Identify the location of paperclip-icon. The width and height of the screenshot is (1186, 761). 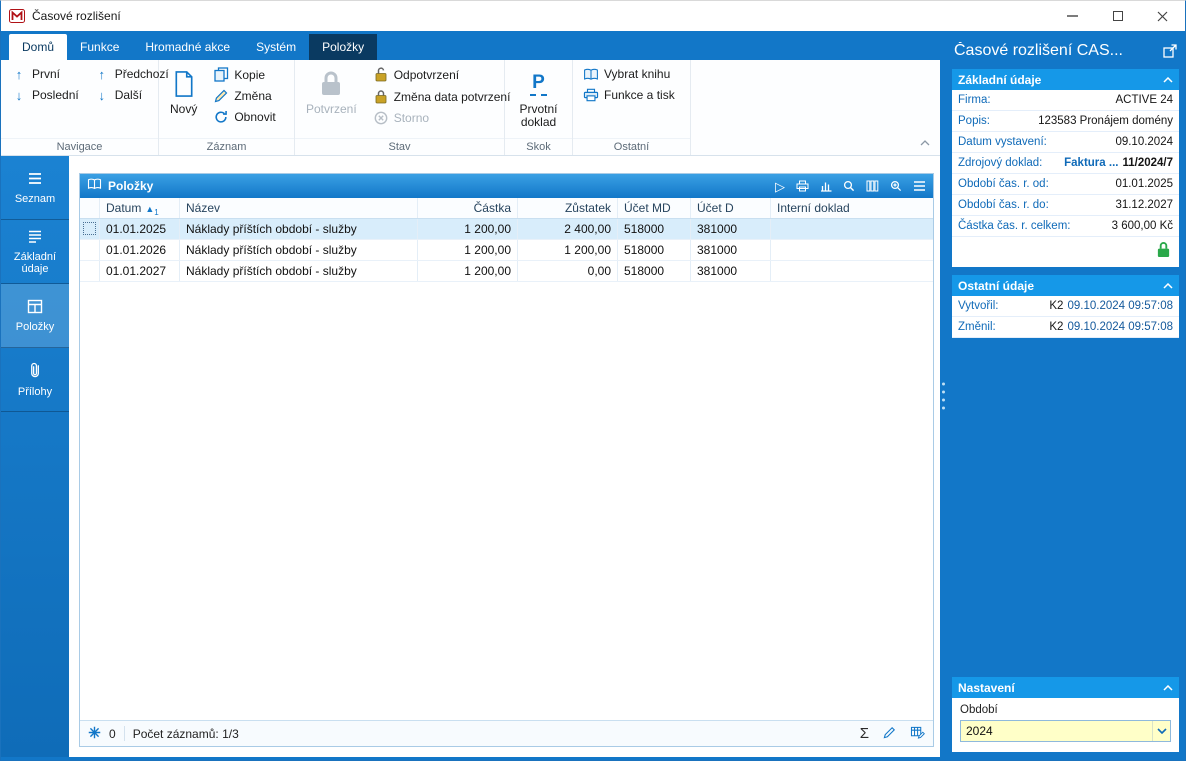
(35, 372).